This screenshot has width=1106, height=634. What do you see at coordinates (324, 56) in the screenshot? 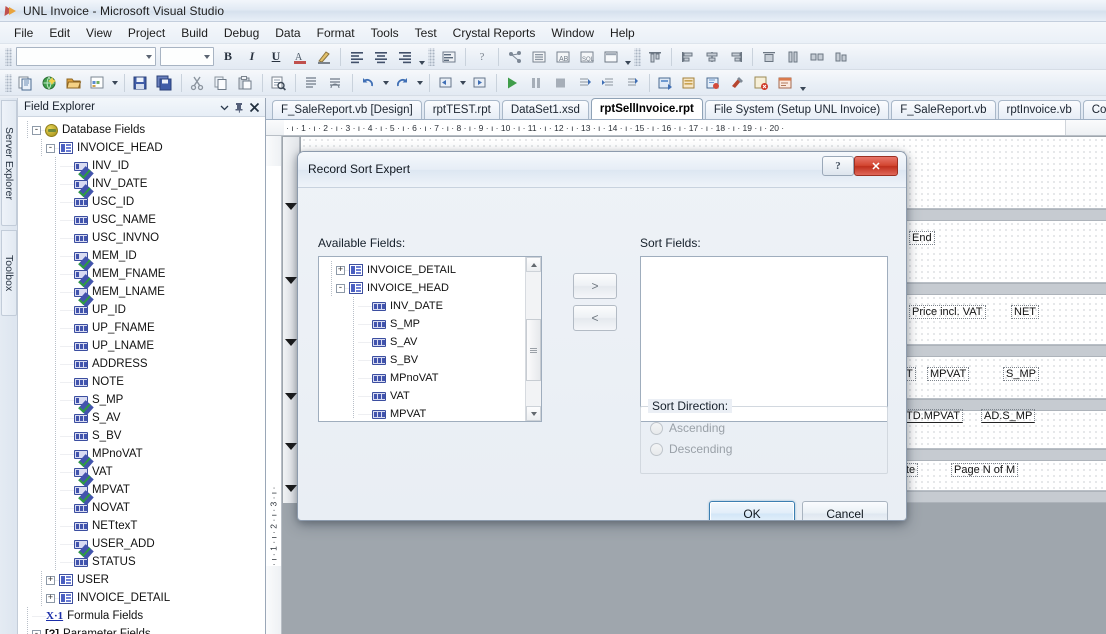
I see `highlight-icon` at bounding box center [324, 56].